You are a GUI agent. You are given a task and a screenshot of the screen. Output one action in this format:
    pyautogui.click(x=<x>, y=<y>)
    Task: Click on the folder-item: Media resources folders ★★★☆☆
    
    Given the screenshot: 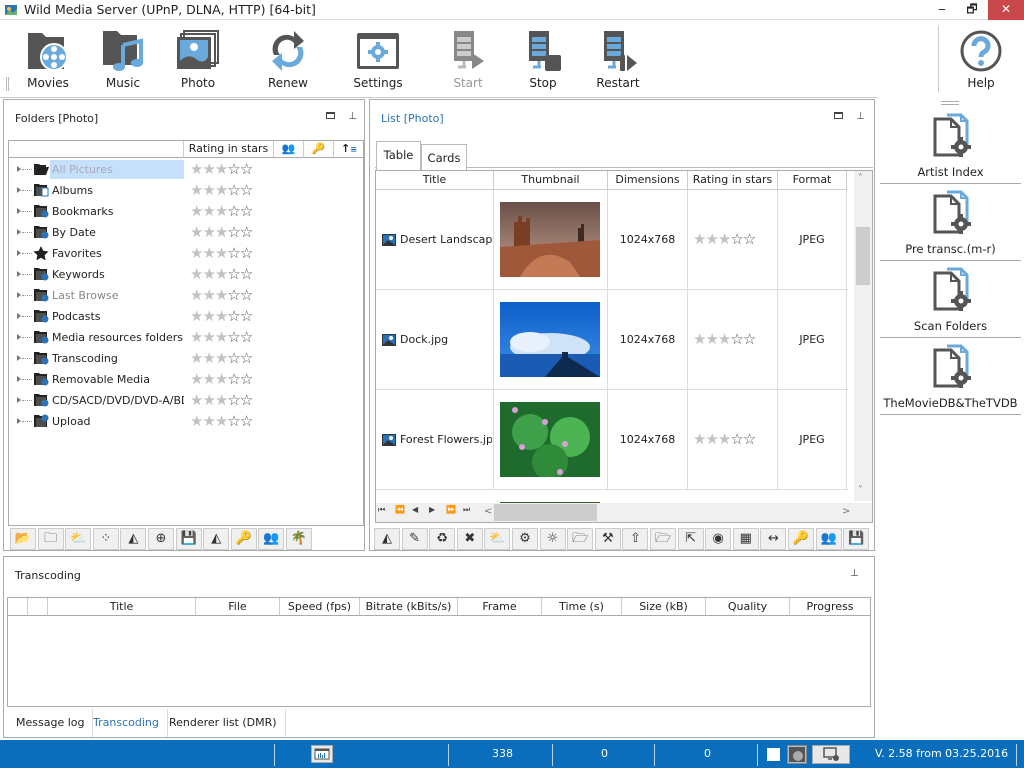 What is the action you would take?
    pyautogui.click(x=179, y=337)
    